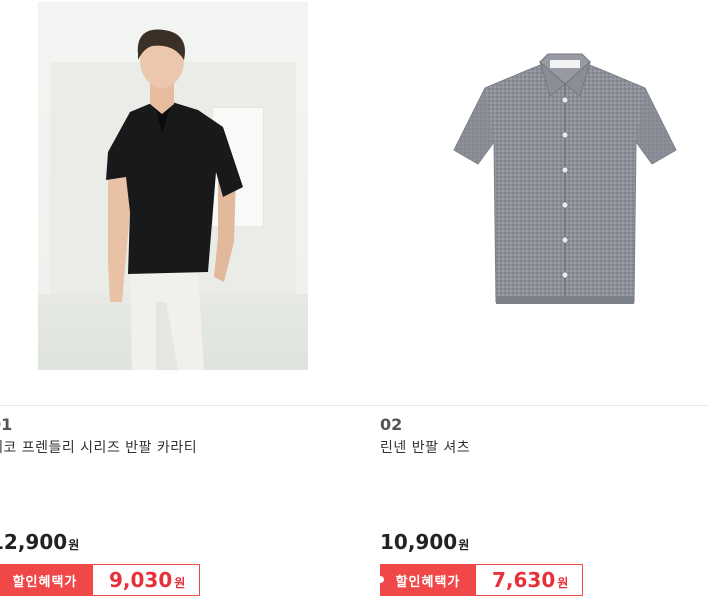 The width and height of the screenshot is (709, 611). What do you see at coordinates (380, 579) in the screenshot?
I see `bullet-dot-icon` at bounding box center [380, 579].